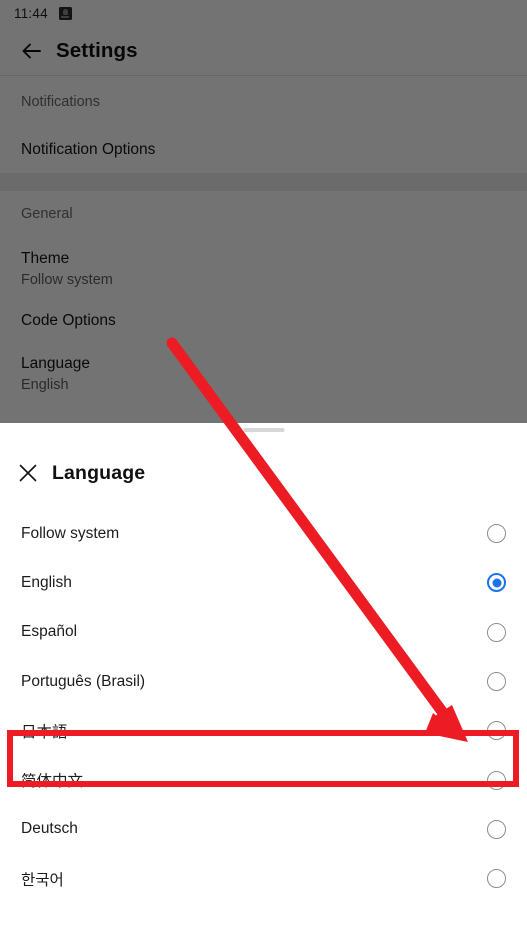 This screenshot has width=527, height=937. What do you see at coordinates (263, 879) in the screenshot?
I see `language-option-korean: 한국어` at bounding box center [263, 879].